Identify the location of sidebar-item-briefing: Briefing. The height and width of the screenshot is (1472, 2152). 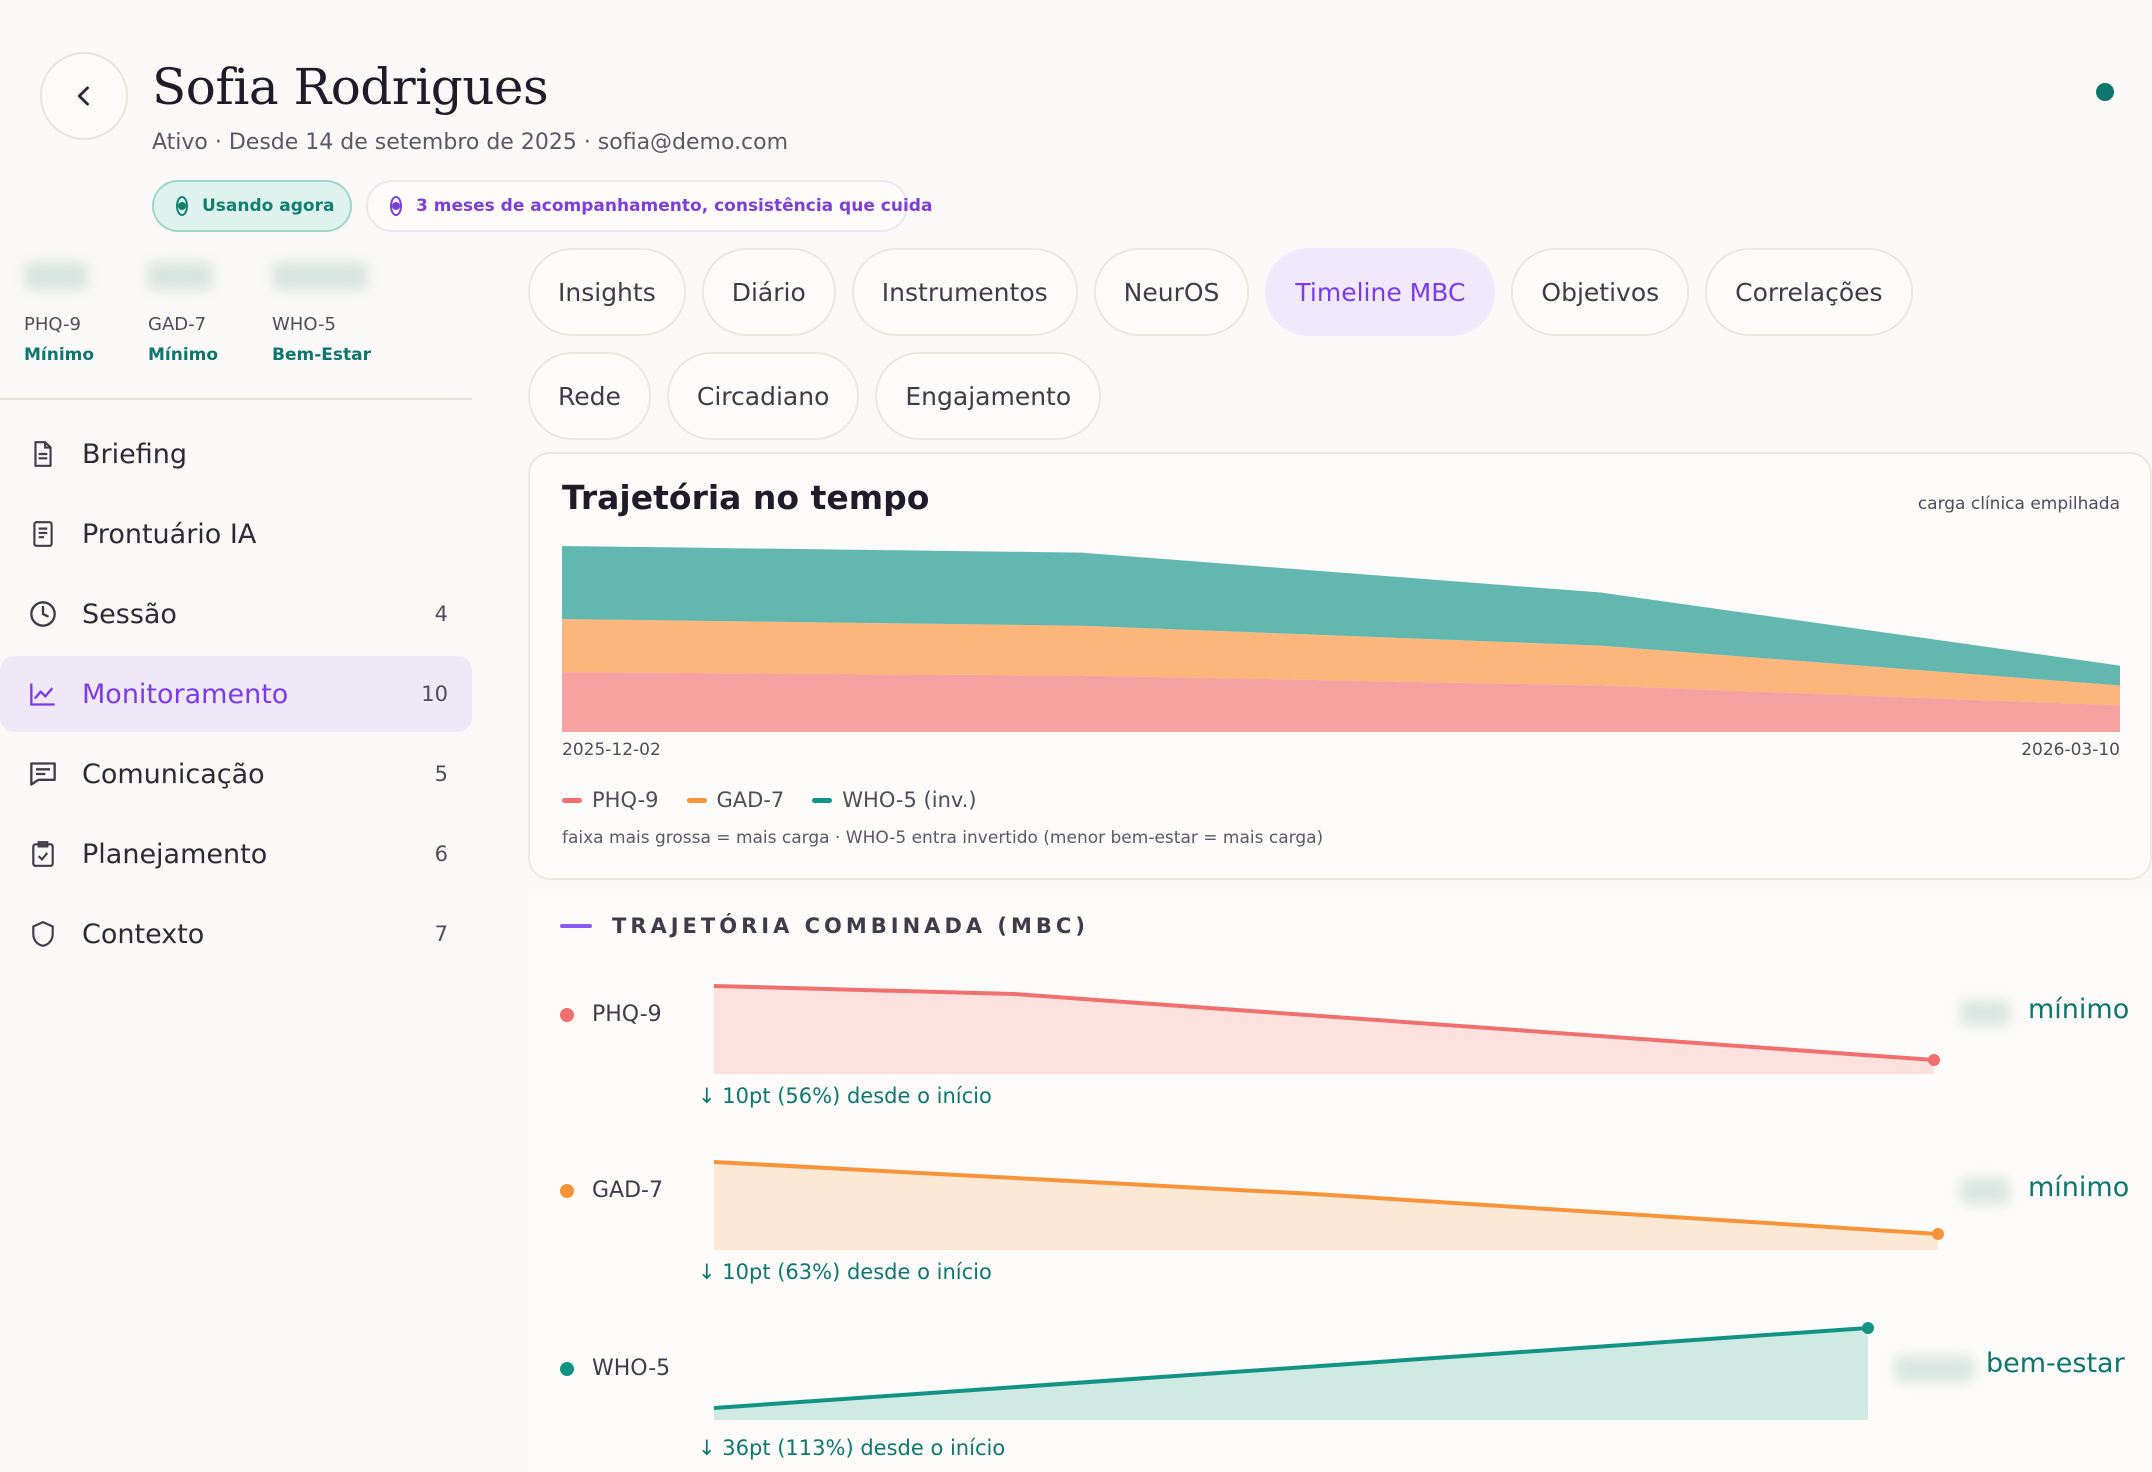
(236, 454).